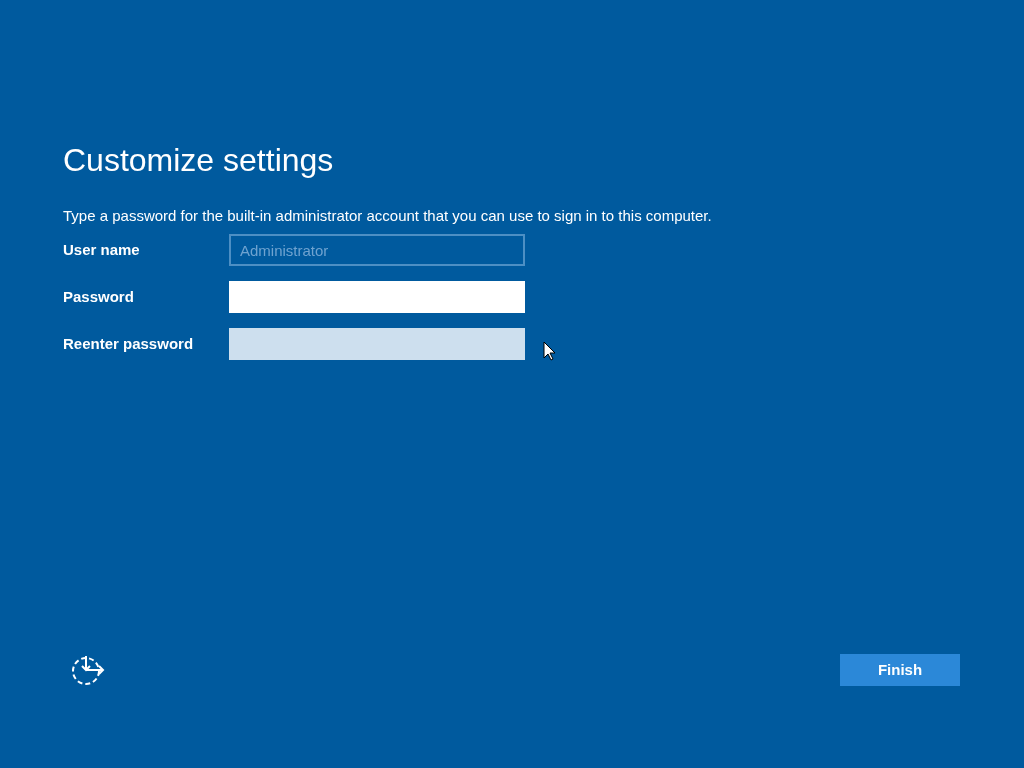 The image size is (1024, 768). I want to click on field-label: Reenter password, so click(129, 343).